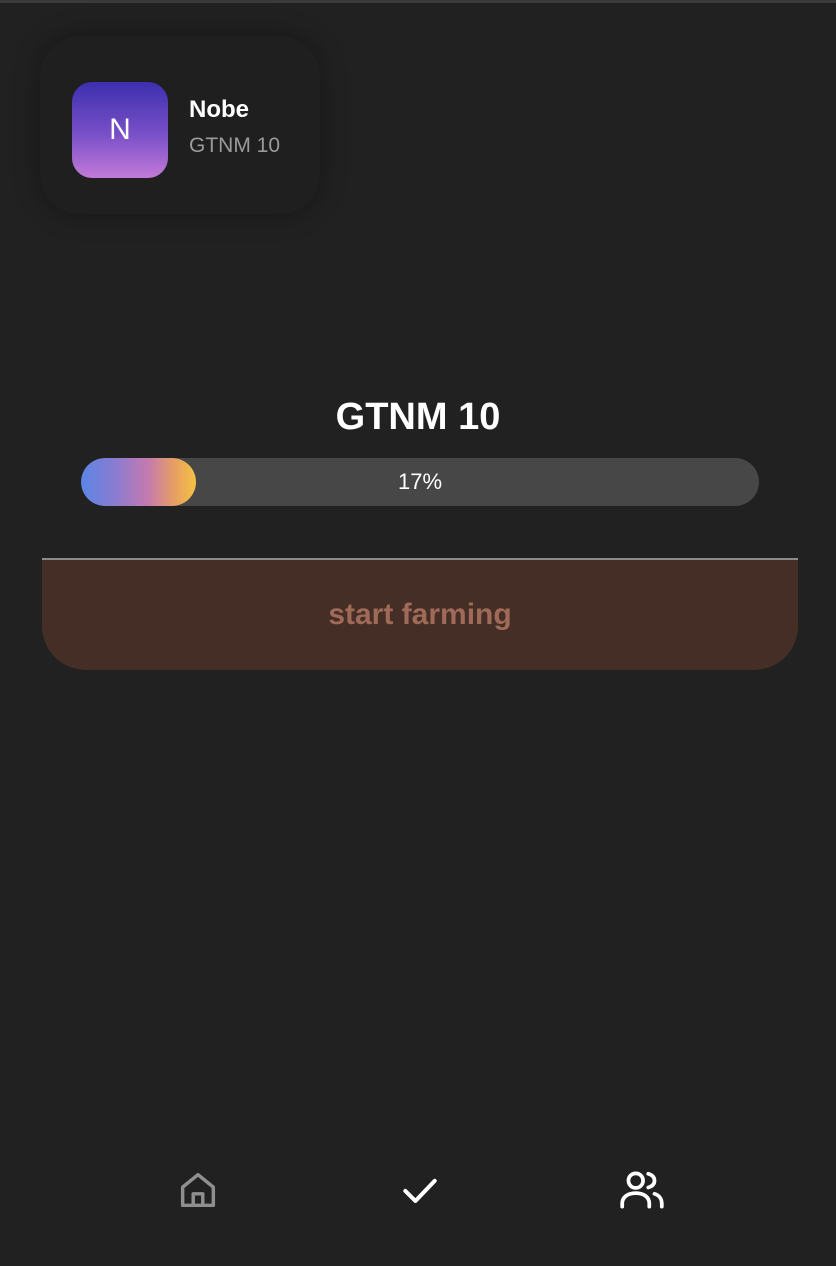 The height and width of the screenshot is (1266, 836). I want to click on home-icon, so click(198, 1190).